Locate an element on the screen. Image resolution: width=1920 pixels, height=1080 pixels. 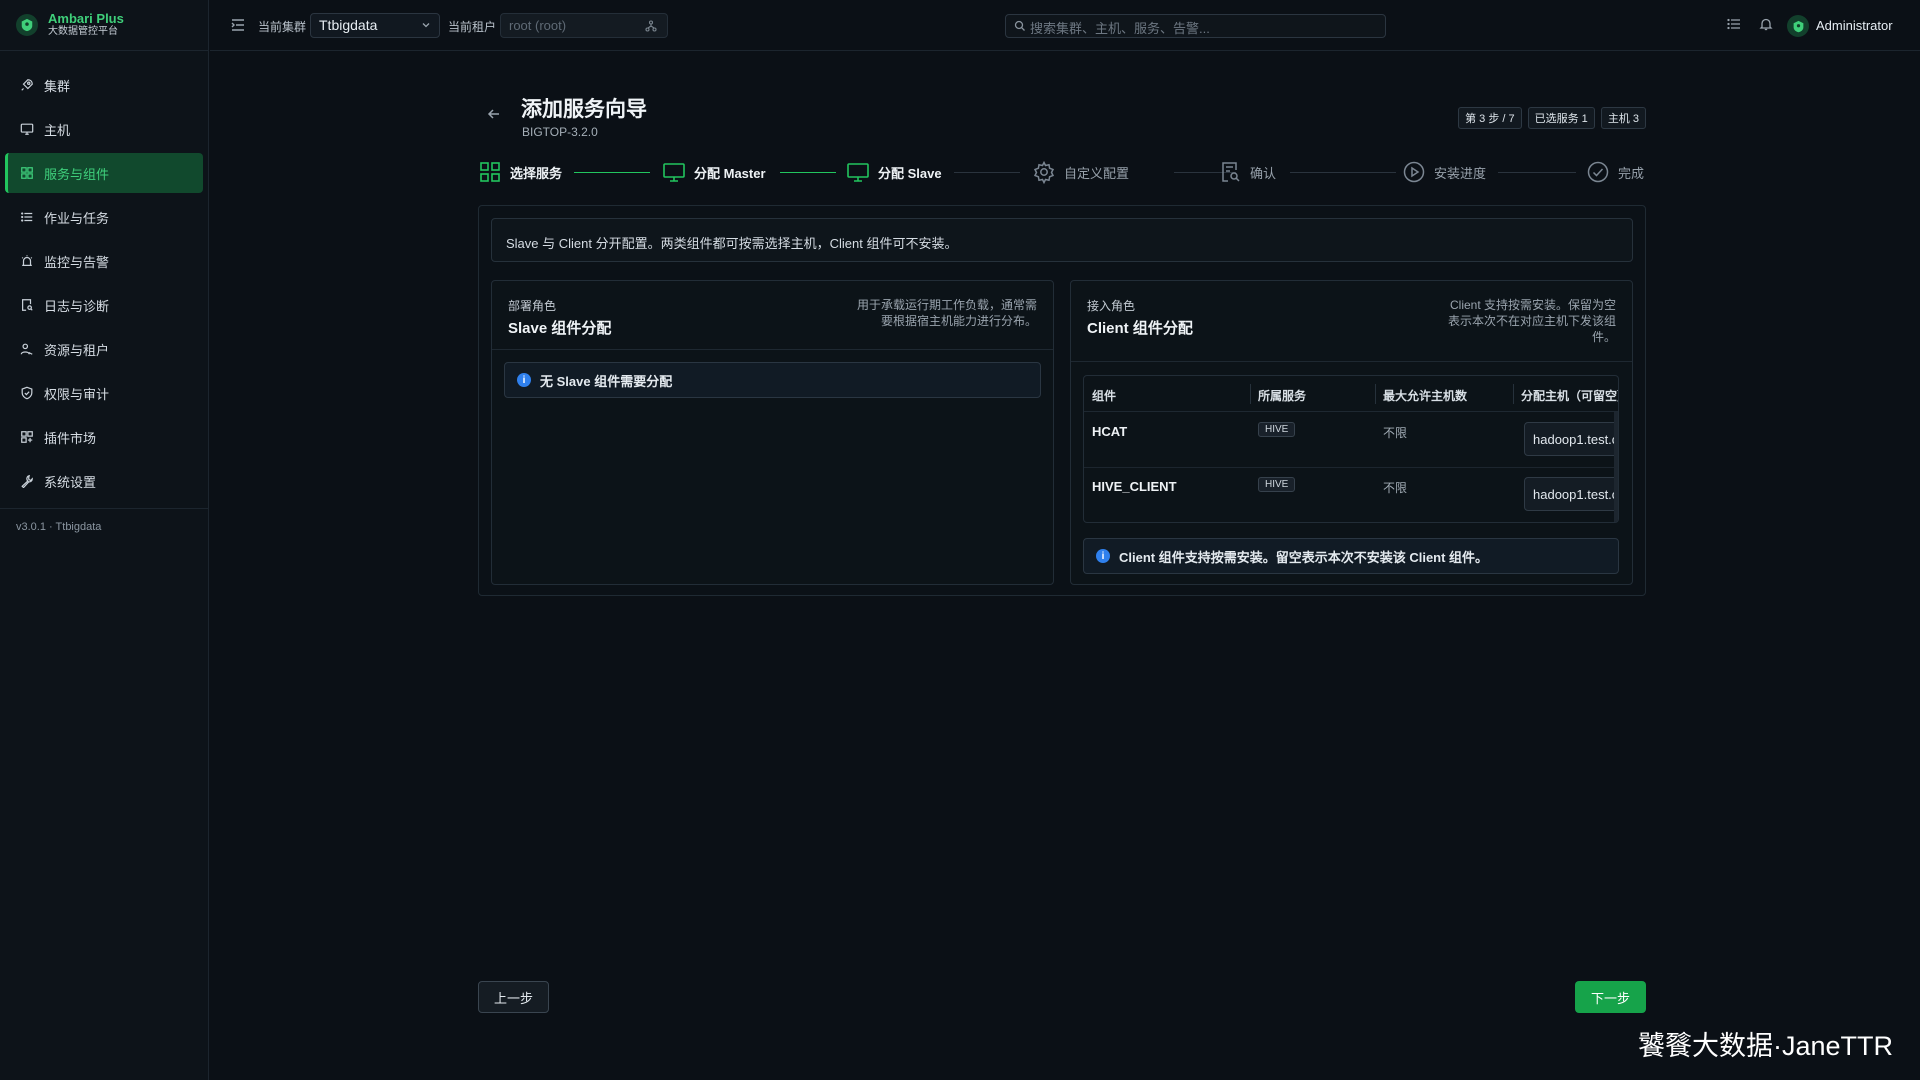
sidebar-item-label: 日志与诊断 is located at coordinates (77, 306).